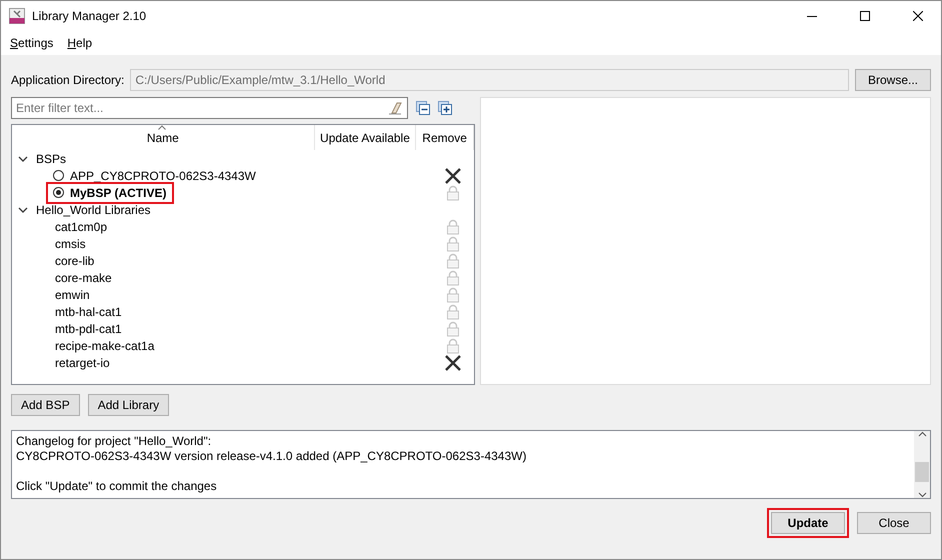 The image size is (942, 560). Describe the element at coordinates (808, 523) in the screenshot. I see `dialog-button: Update` at that location.